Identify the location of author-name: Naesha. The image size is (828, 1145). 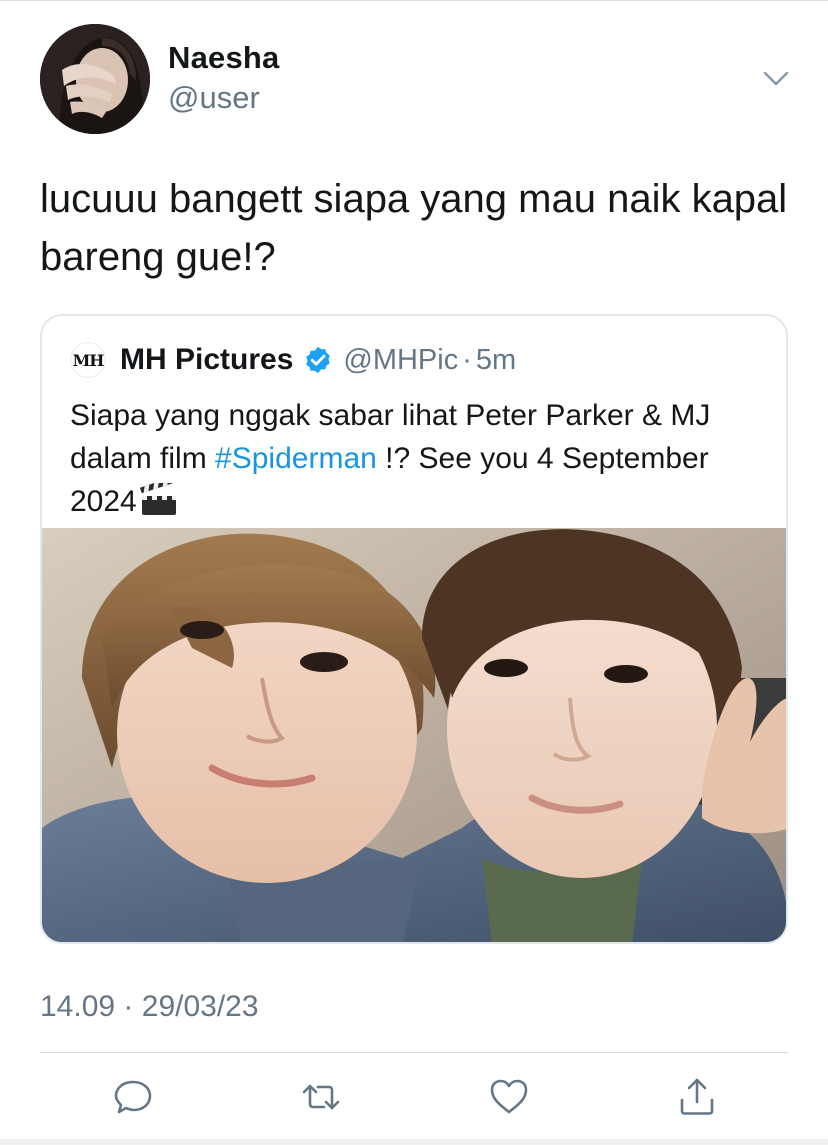
(224, 58).